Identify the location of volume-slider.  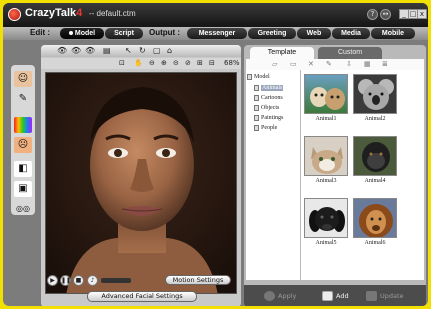
(116, 280).